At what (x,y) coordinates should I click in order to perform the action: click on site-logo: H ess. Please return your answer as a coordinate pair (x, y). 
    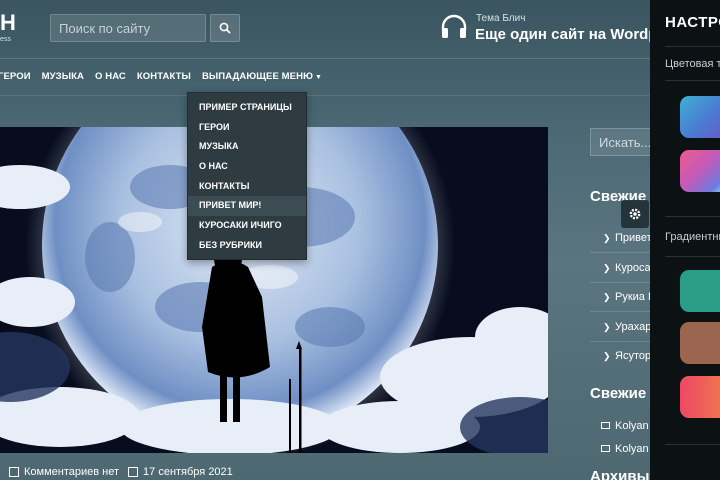
    Looking at the image, I should click on (10, 27).